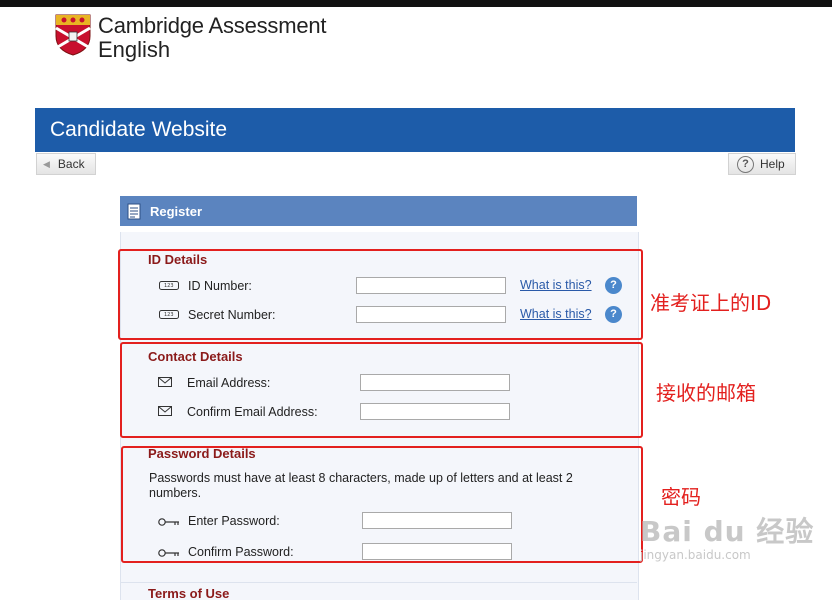  I want to click on back-button: ◀ Back, so click(66, 164).